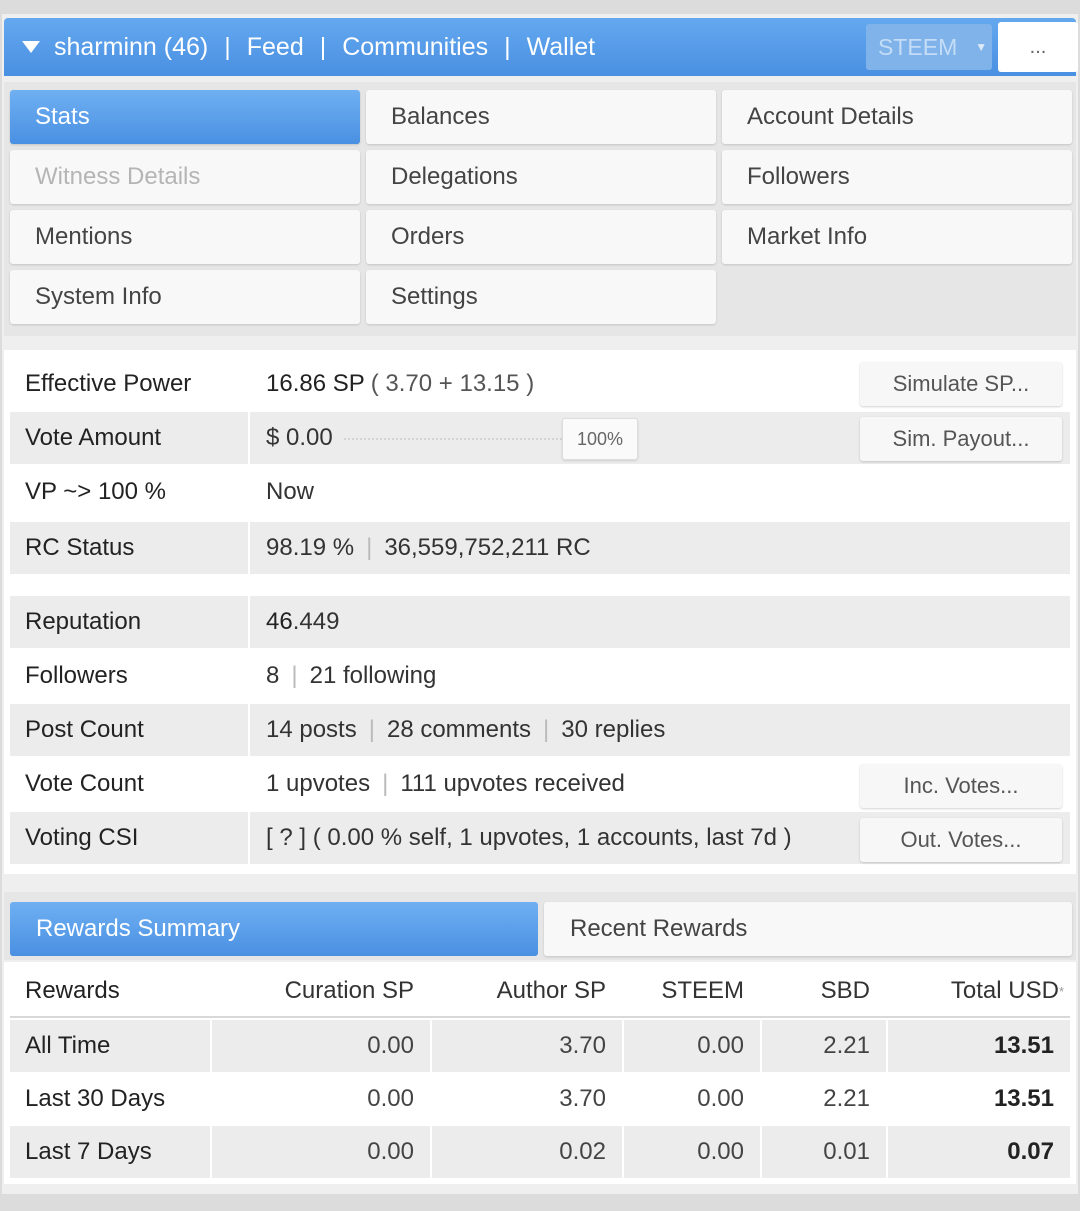 The image size is (1080, 1211). What do you see at coordinates (185, 177) in the screenshot?
I see `menu-witness-details: Witness Details` at bounding box center [185, 177].